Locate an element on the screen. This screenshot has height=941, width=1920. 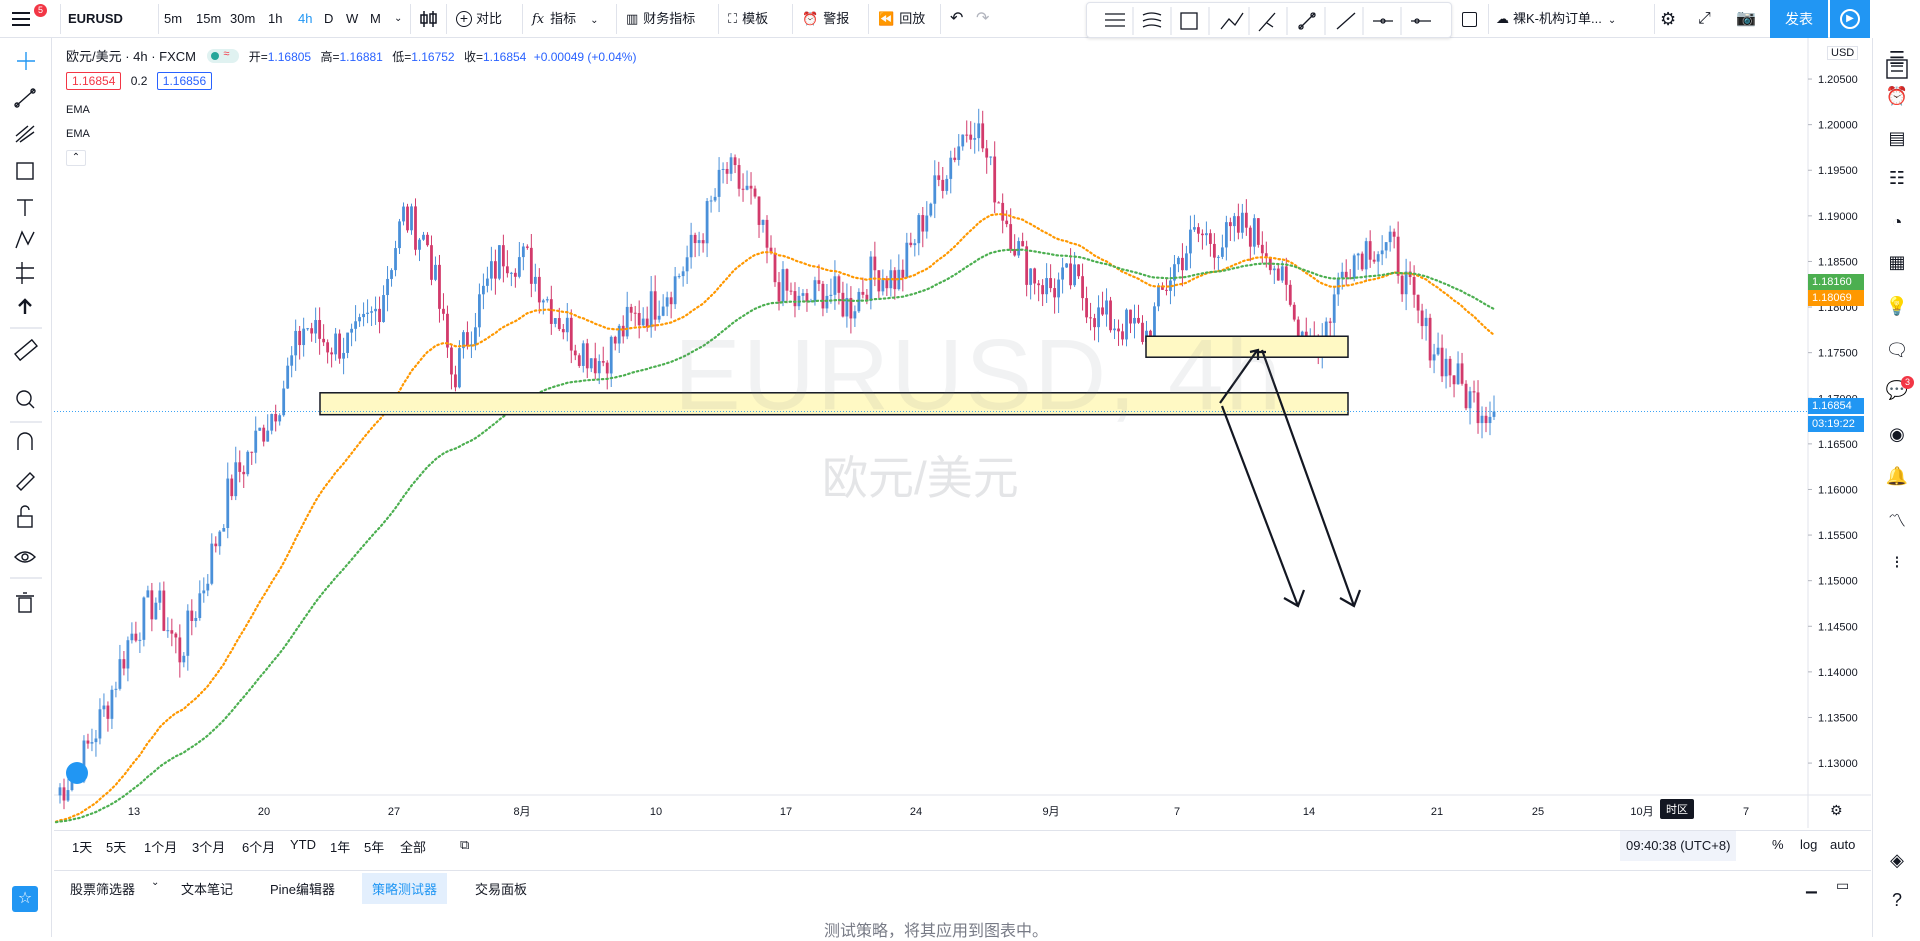
range-0: 1天 is located at coordinates (82, 846).